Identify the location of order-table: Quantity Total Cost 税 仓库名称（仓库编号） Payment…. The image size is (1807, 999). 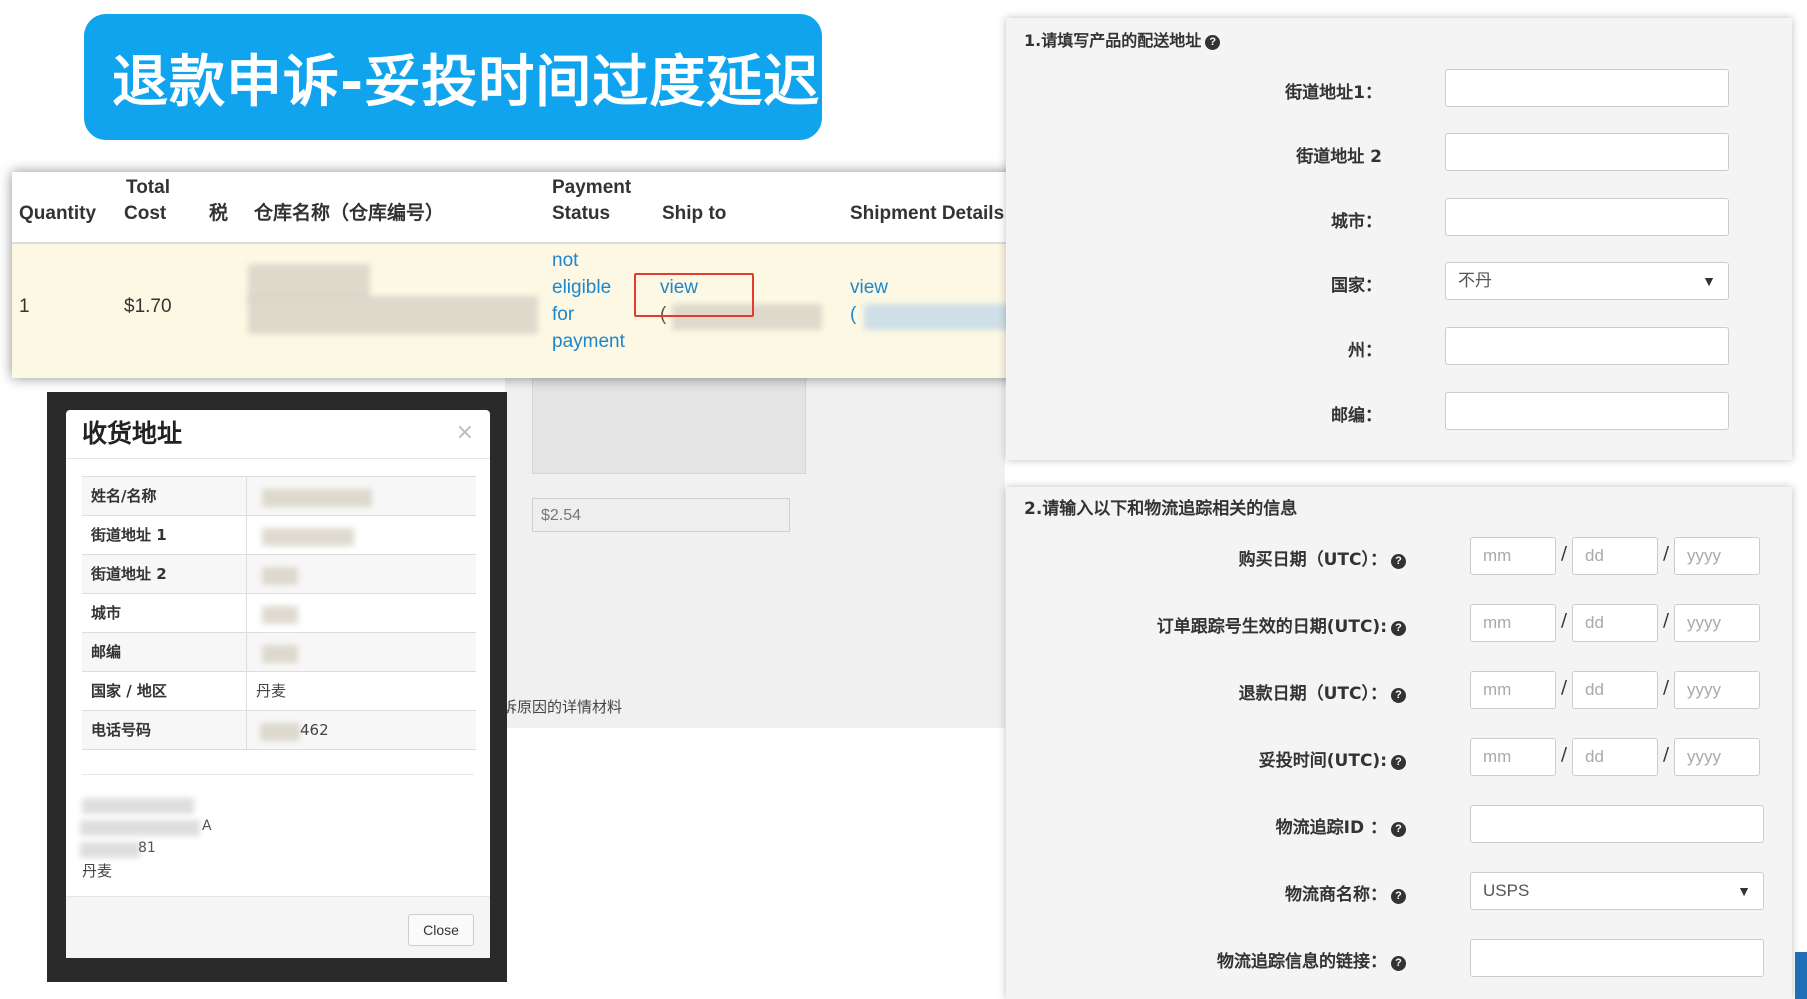
(532, 275).